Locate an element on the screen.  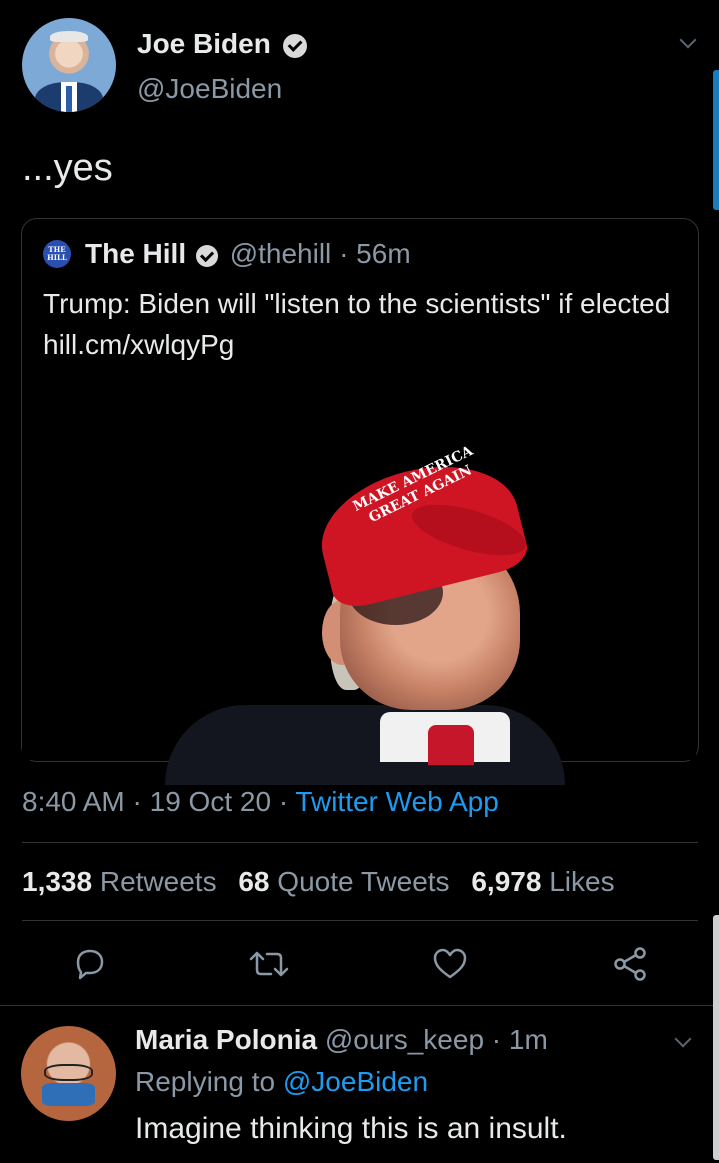
the-hill-logo: THE HILL is located at coordinates (57, 254).